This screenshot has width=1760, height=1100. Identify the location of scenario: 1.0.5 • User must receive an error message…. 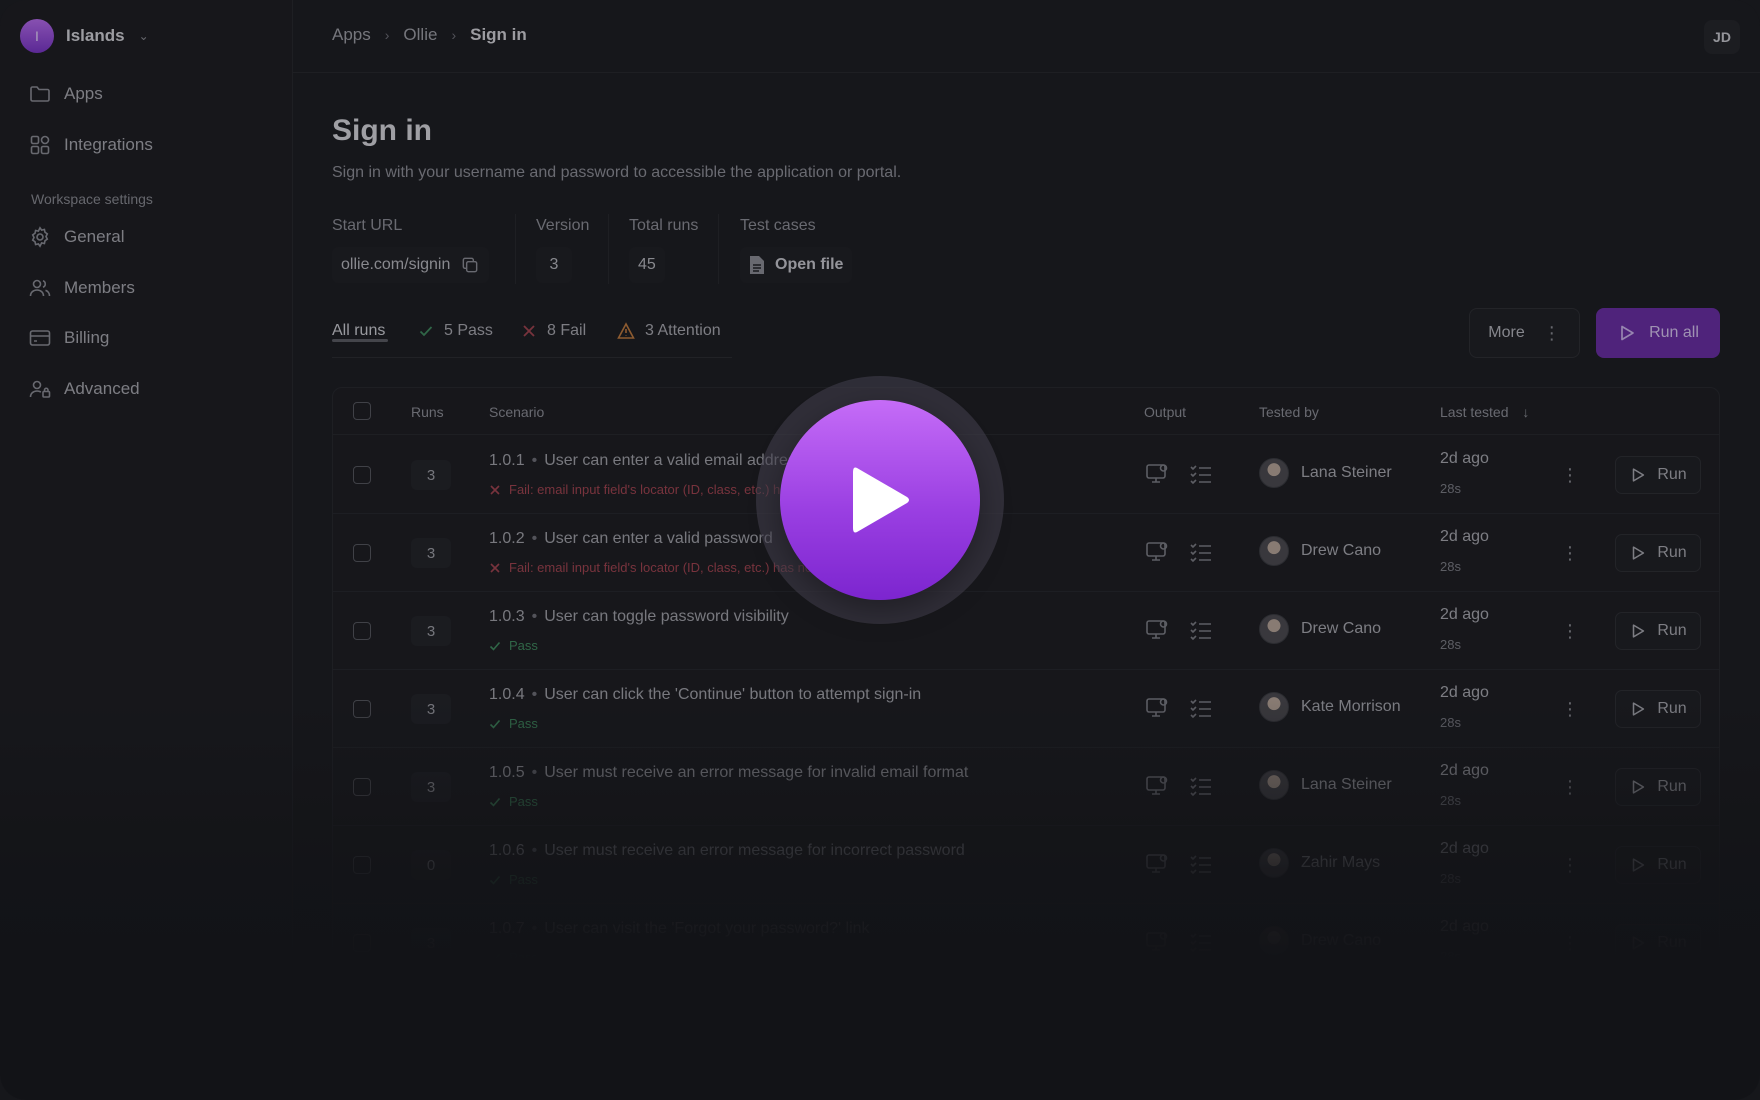
(728, 773).